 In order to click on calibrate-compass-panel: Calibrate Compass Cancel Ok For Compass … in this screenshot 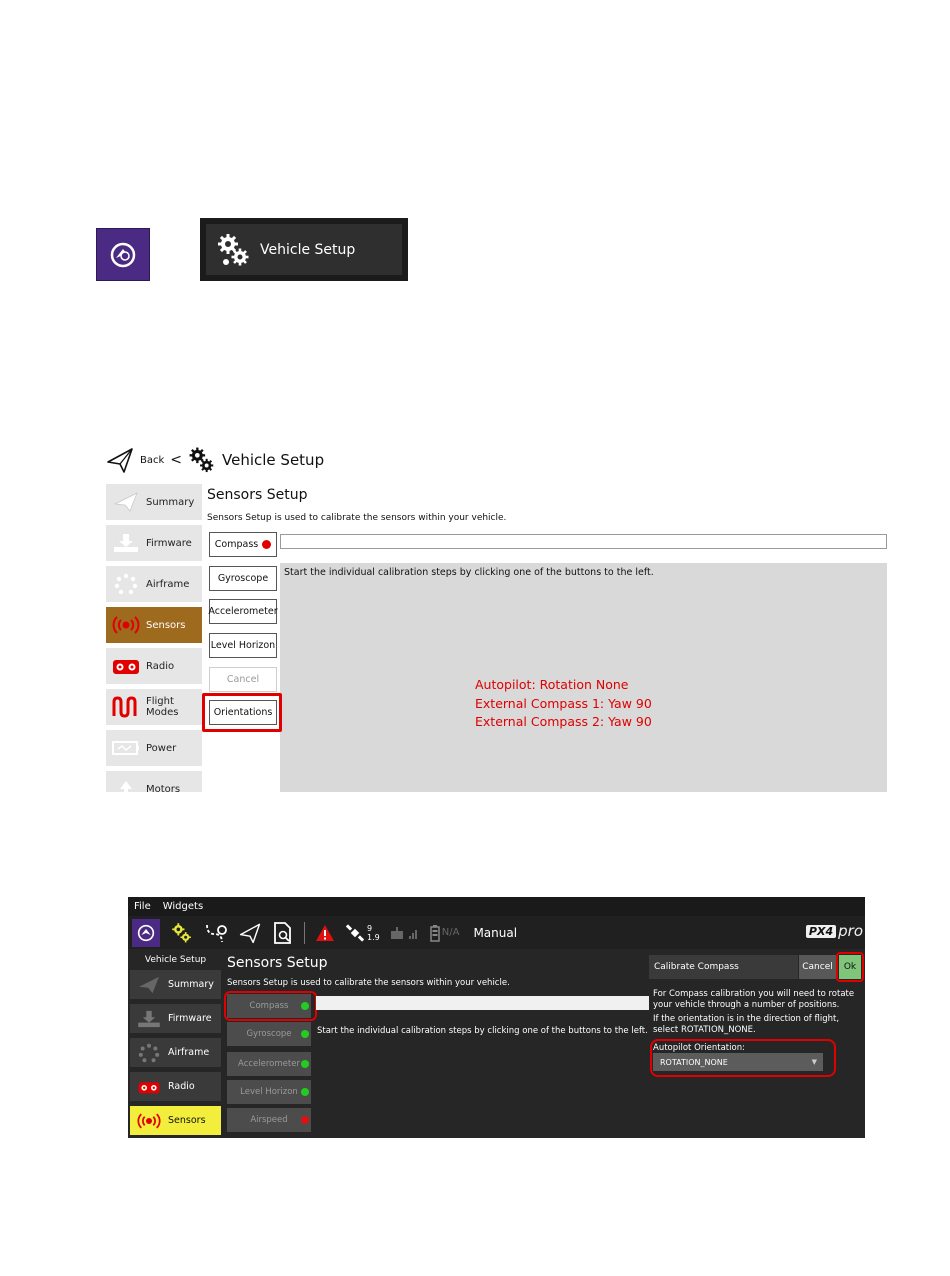, I will do `click(757, 1043)`.